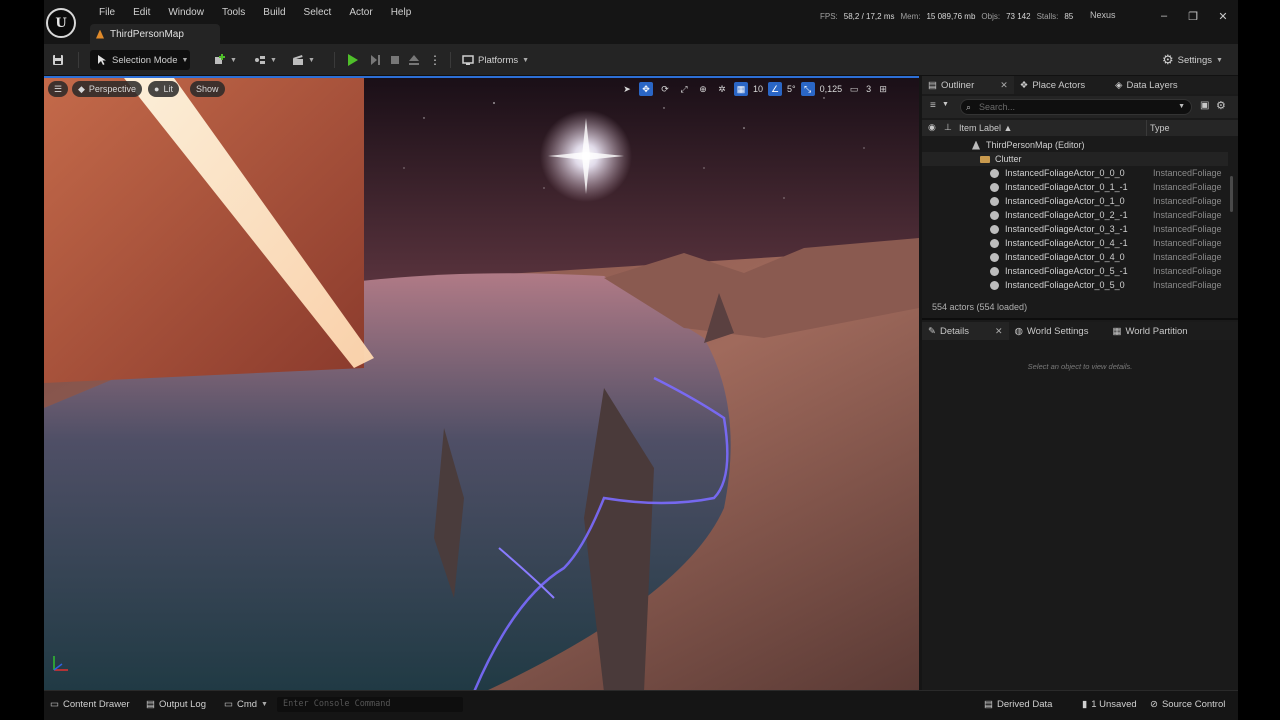  What do you see at coordinates (976, 145) in the screenshot?
I see `level-icon` at bounding box center [976, 145].